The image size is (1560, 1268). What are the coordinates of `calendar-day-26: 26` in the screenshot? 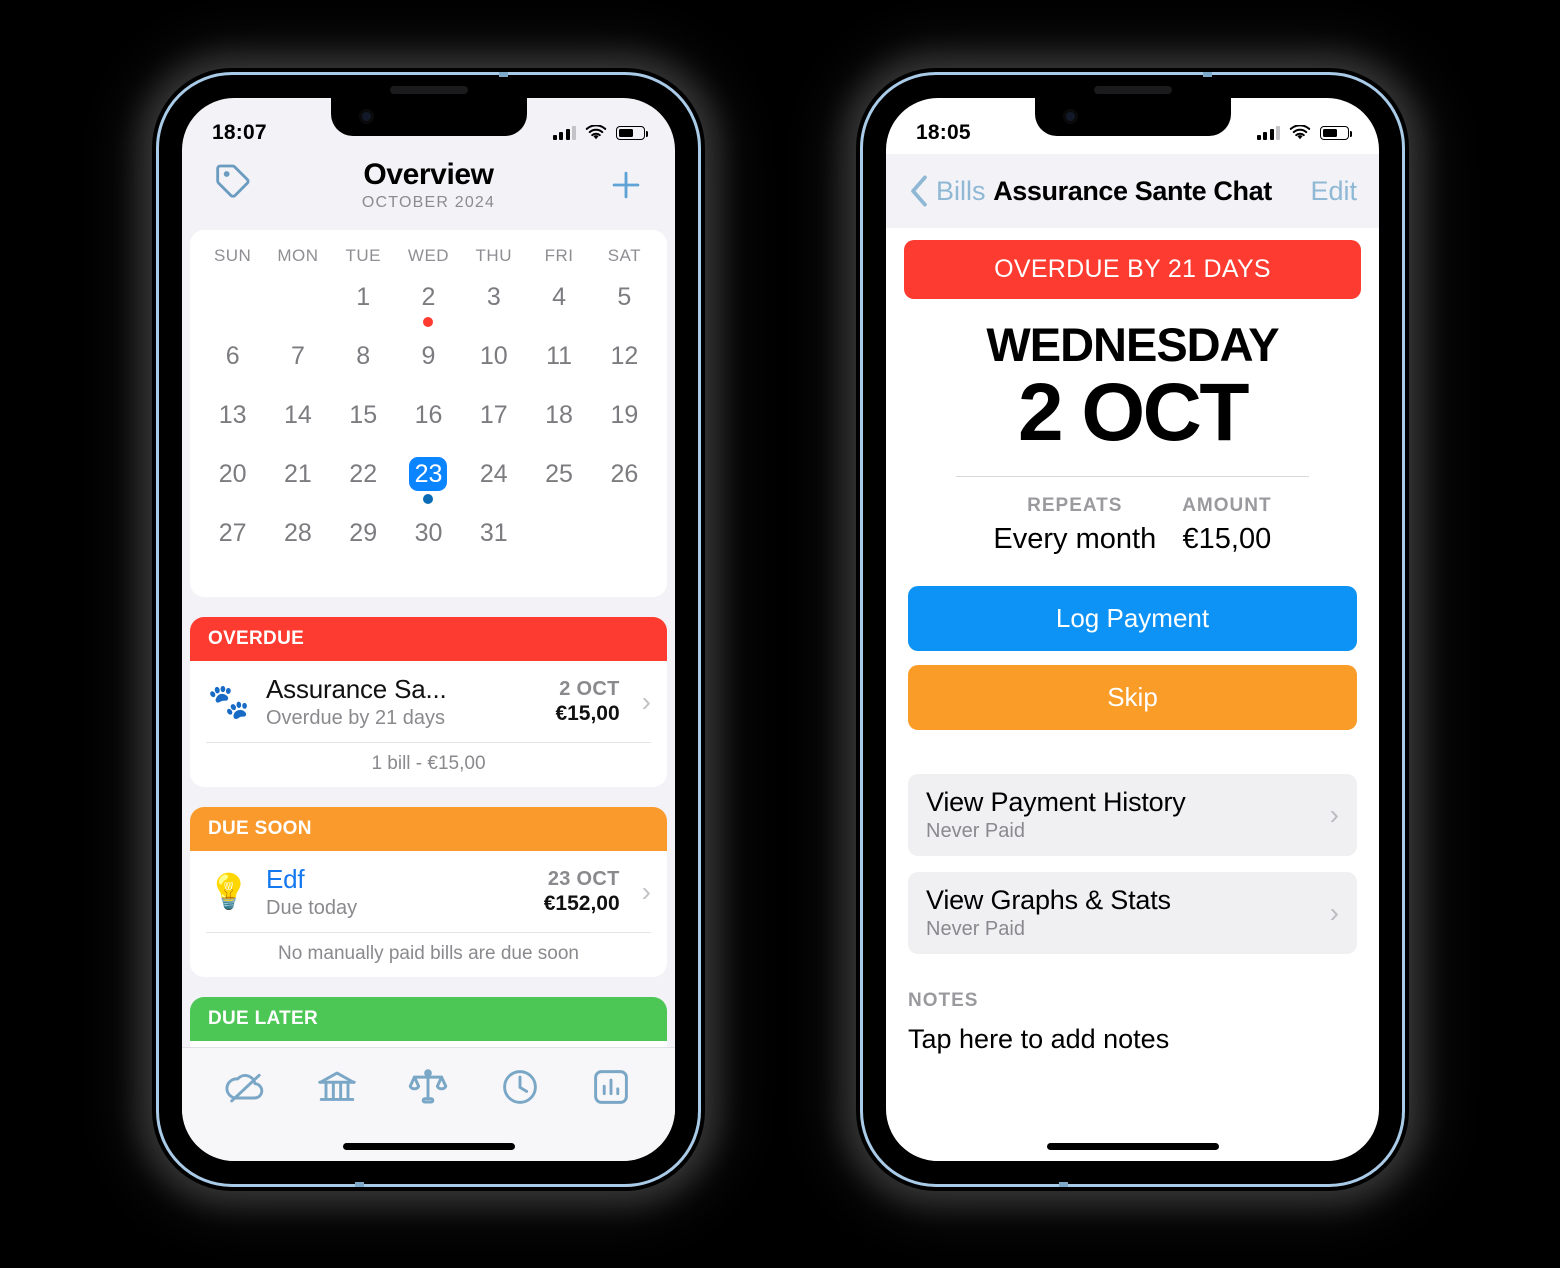 It's located at (624, 486).